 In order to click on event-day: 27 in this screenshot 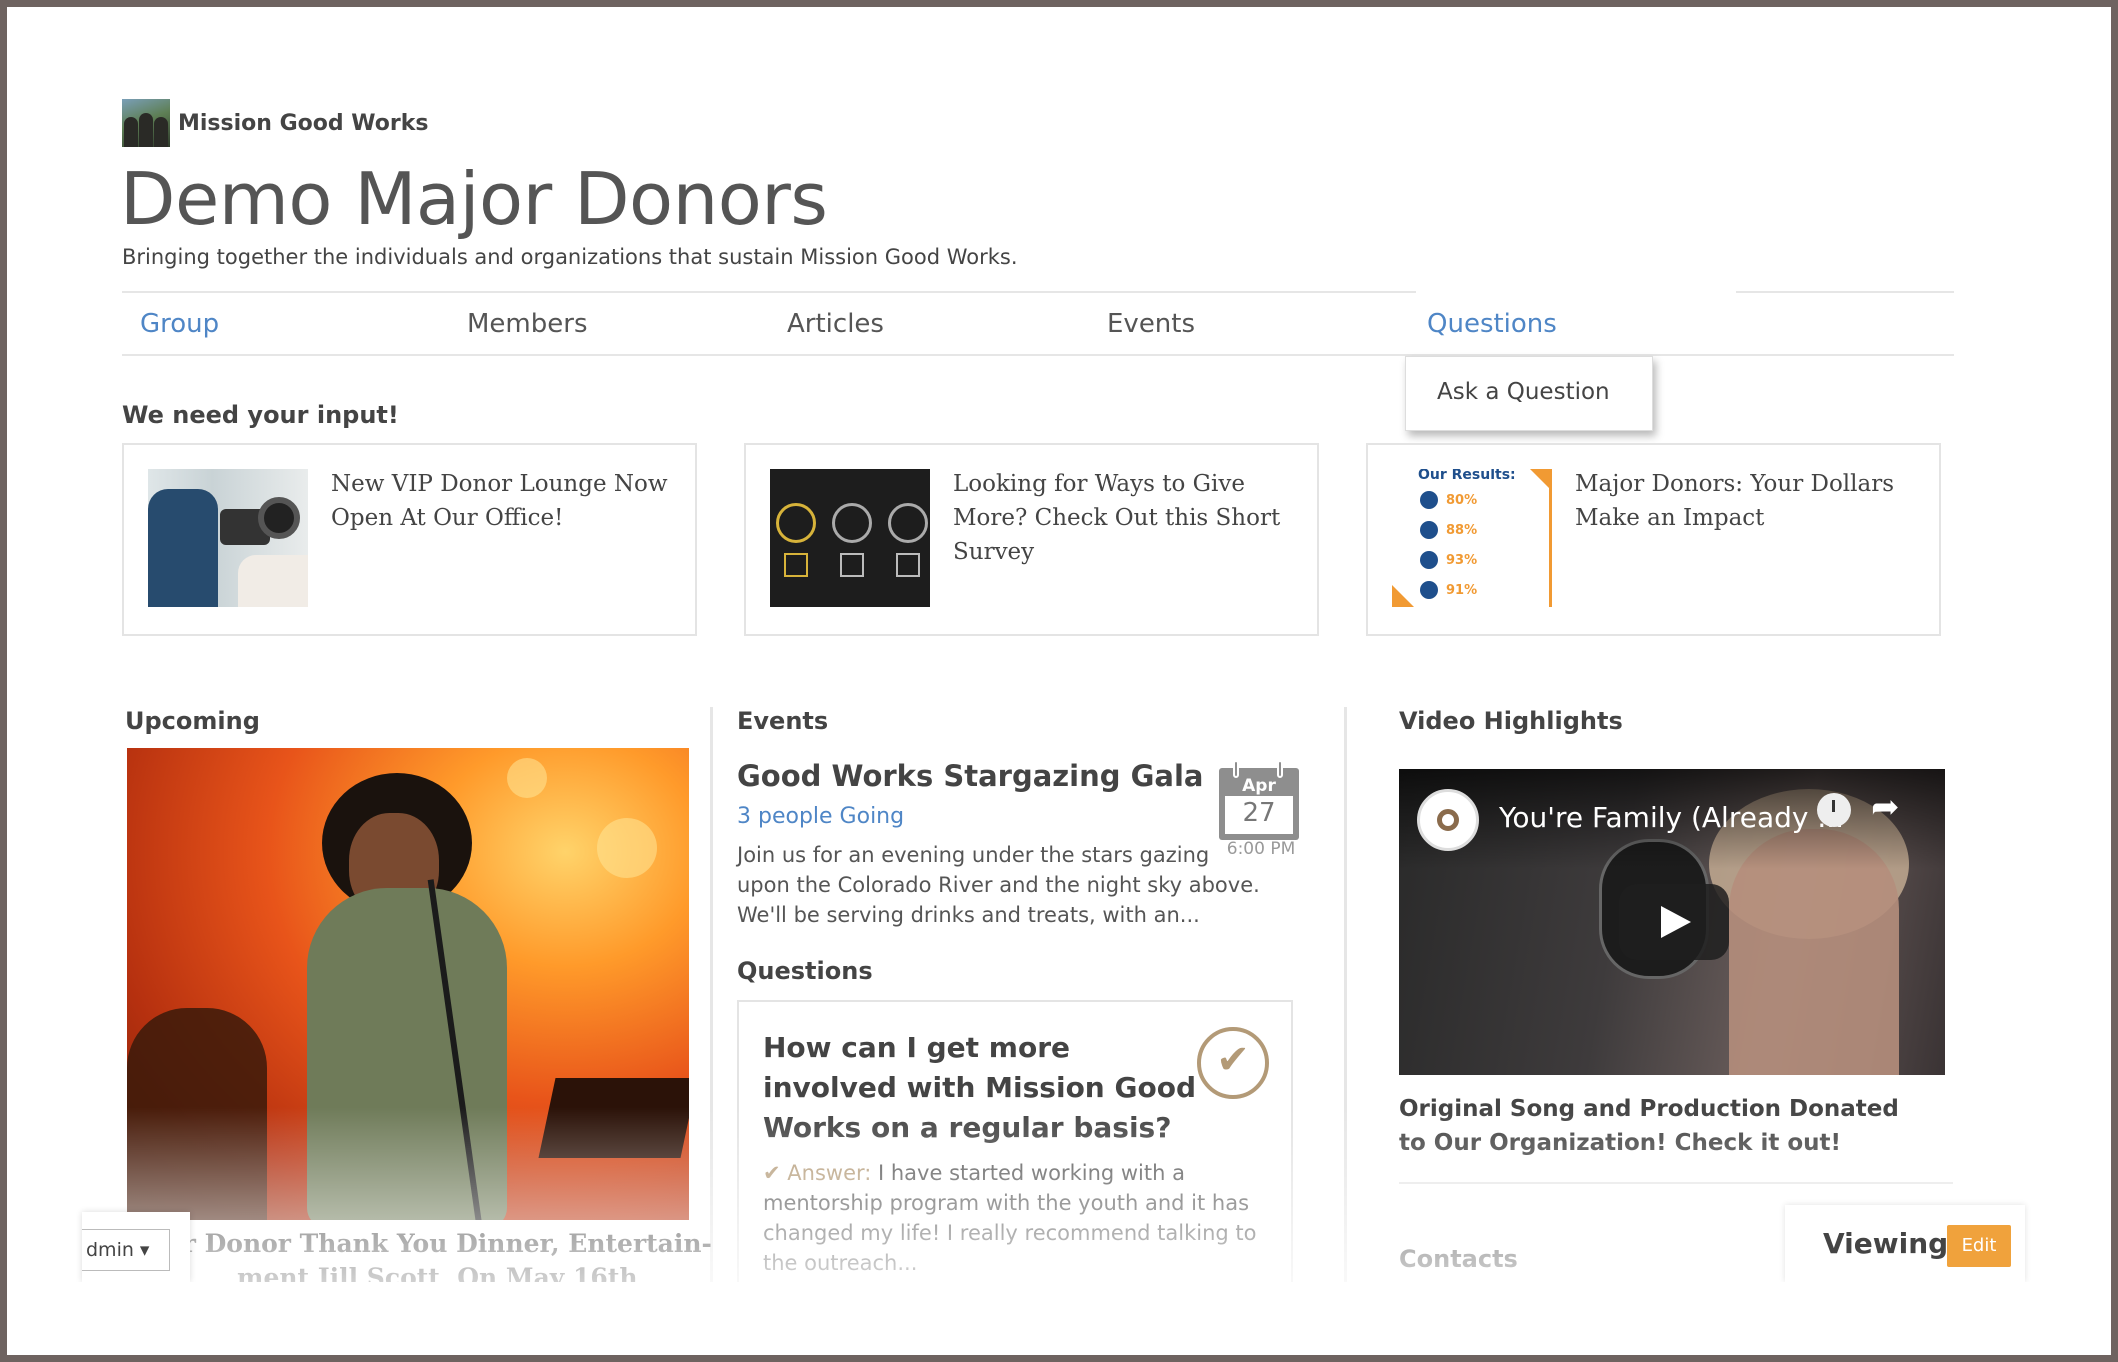, I will do `click(1259, 813)`.